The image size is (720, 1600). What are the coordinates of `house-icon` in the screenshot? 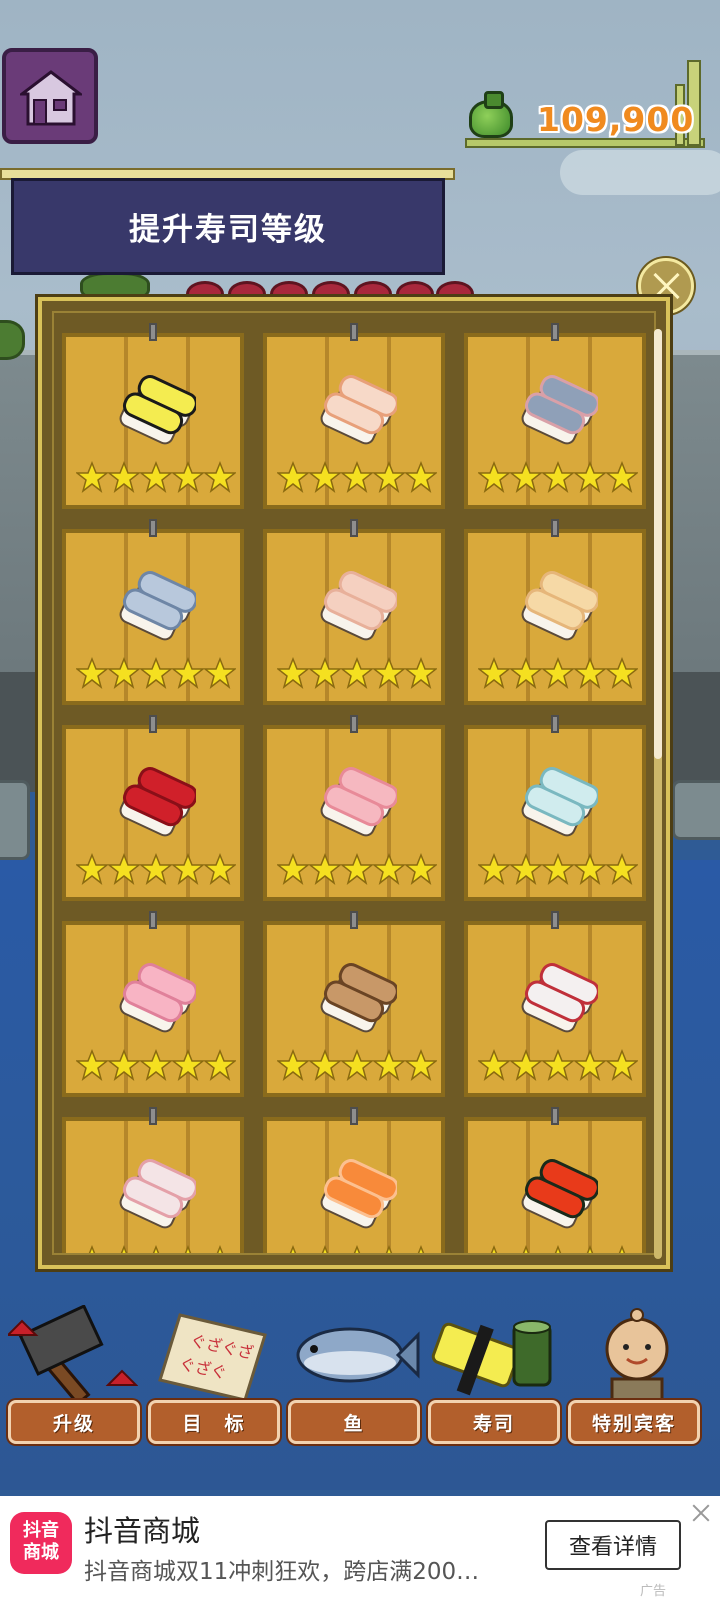 It's located at (51, 98).